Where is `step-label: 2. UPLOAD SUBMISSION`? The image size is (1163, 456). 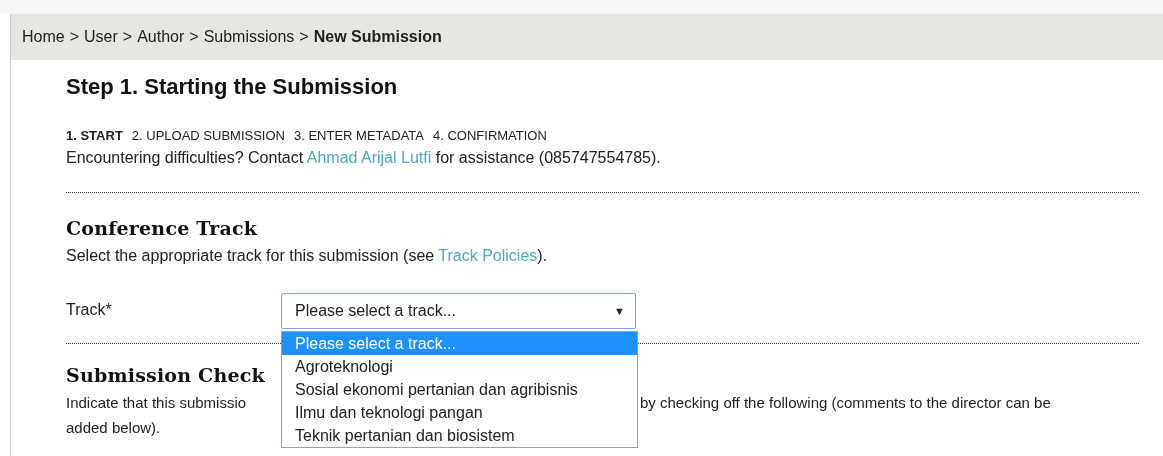
step-label: 2. UPLOAD SUBMISSION is located at coordinates (208, 135).